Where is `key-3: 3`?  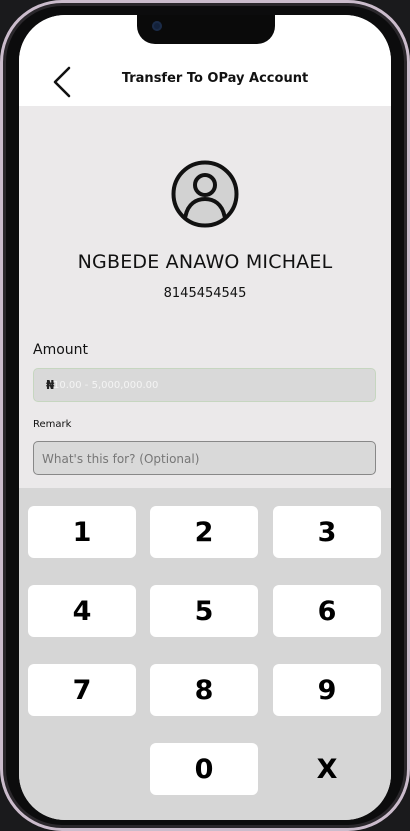
key-3: 3 is located at coordinates (327, 532).